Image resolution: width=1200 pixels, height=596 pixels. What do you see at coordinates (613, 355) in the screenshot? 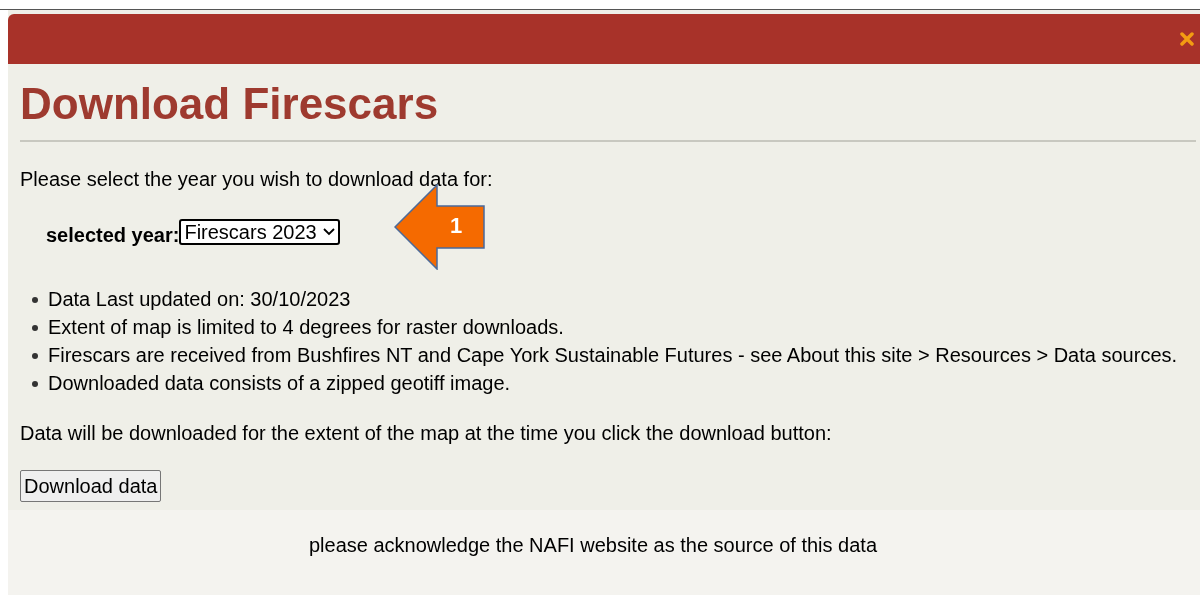
I see `note-text: Firescars are received from Bushfires NT and Cape York Sustainable Futures - see About this site > Resources > Data sources.` at bounding box center [613, 355].